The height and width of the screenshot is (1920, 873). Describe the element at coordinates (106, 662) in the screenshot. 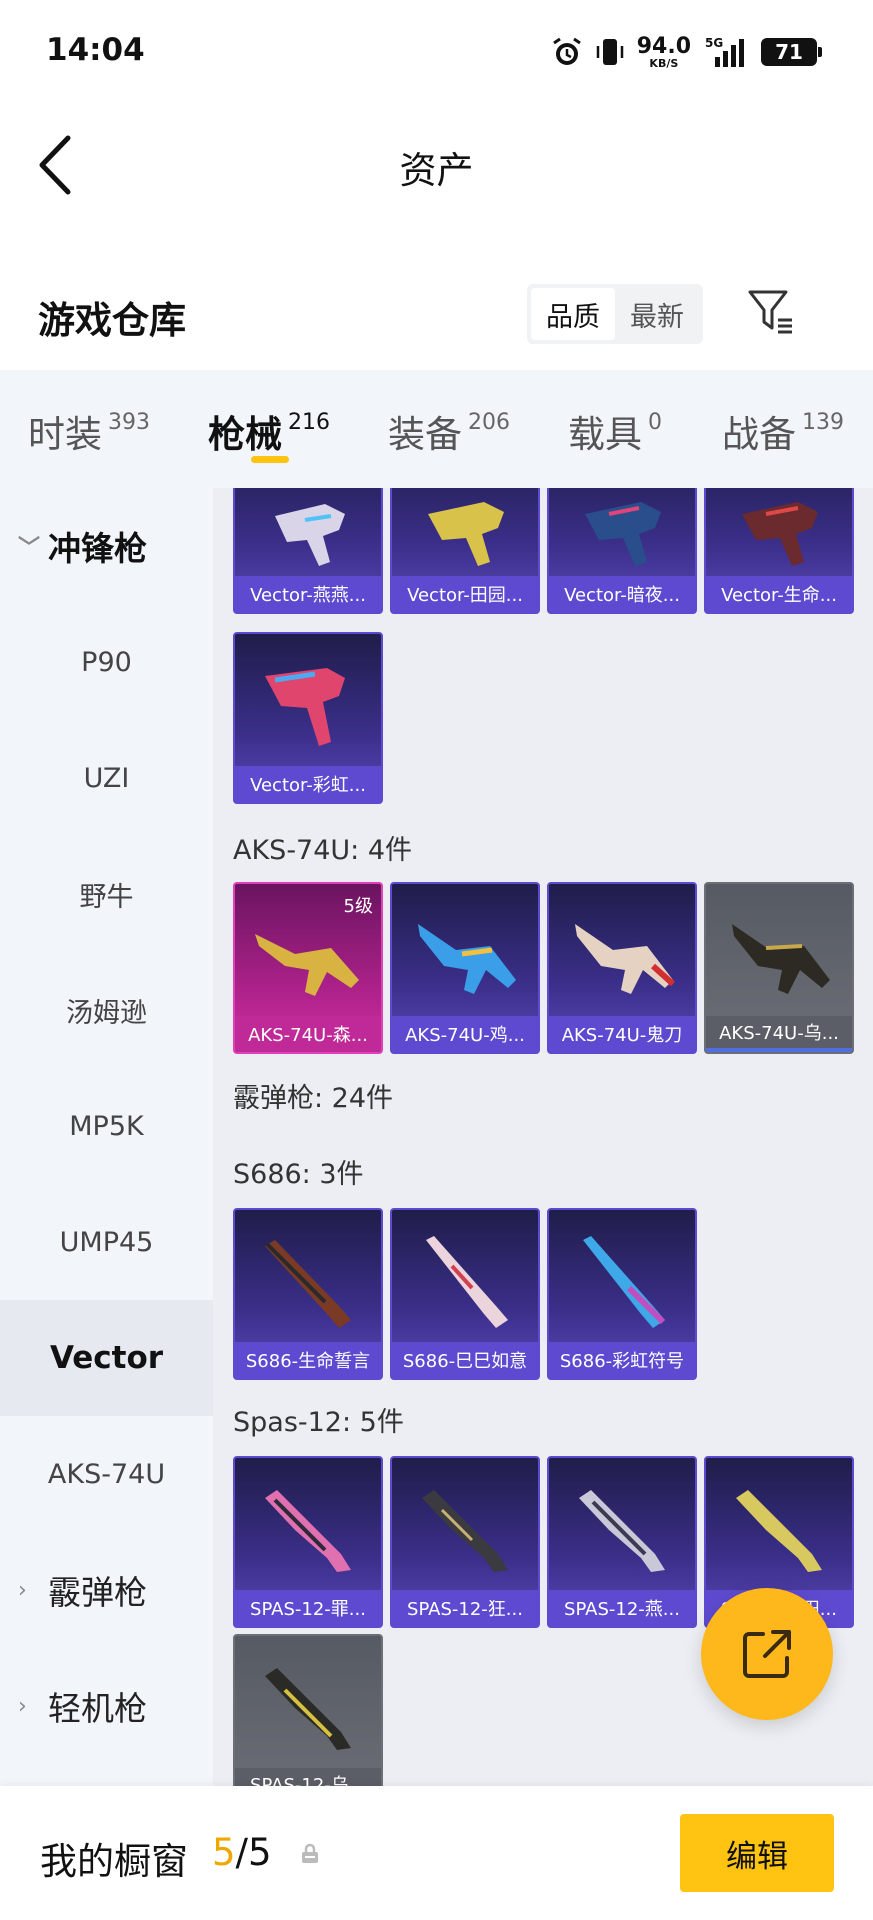

I see `sidebar-item-p90: P90` at that location.